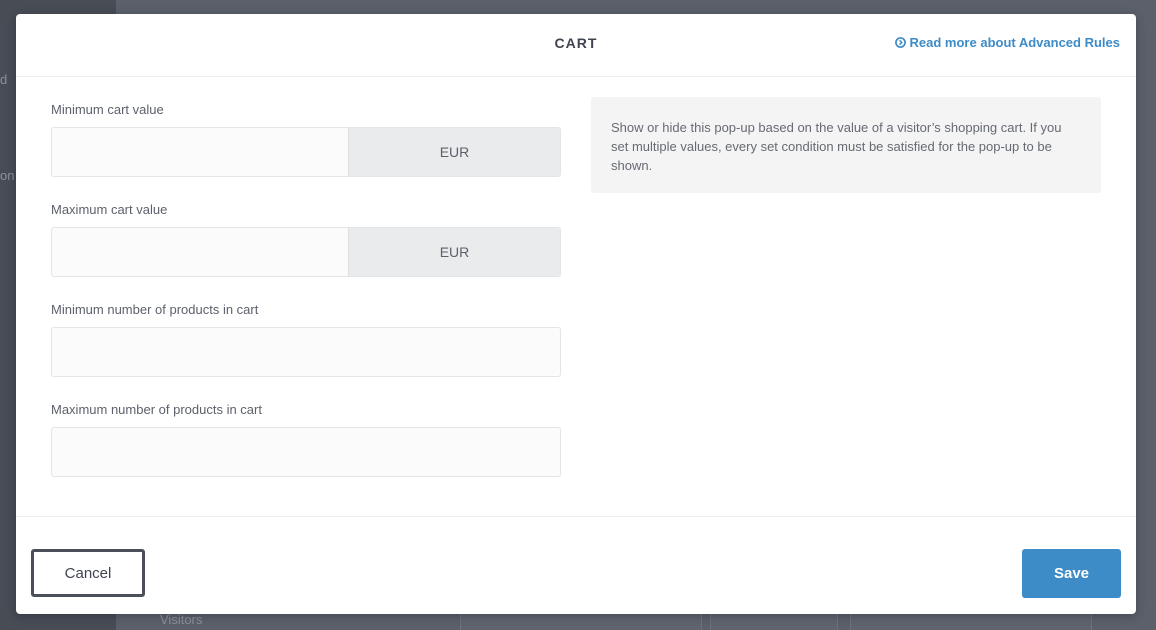  I want to click on min-cart-value-group: EUR, so click(306, 152).